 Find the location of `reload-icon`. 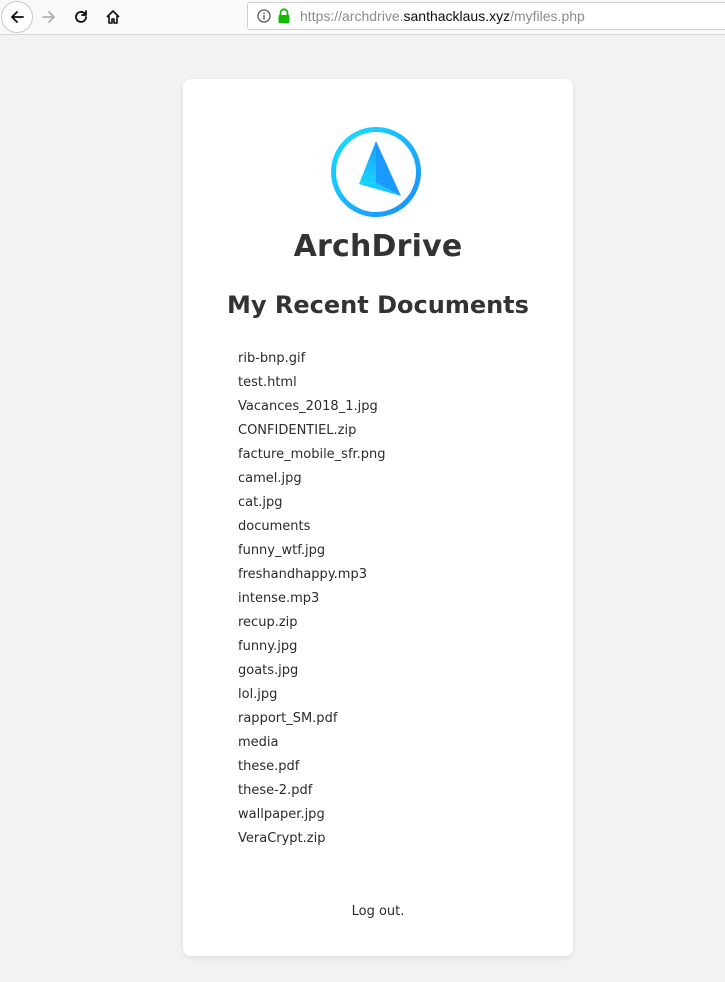

reload-icon is located at coordinates (81, 16).